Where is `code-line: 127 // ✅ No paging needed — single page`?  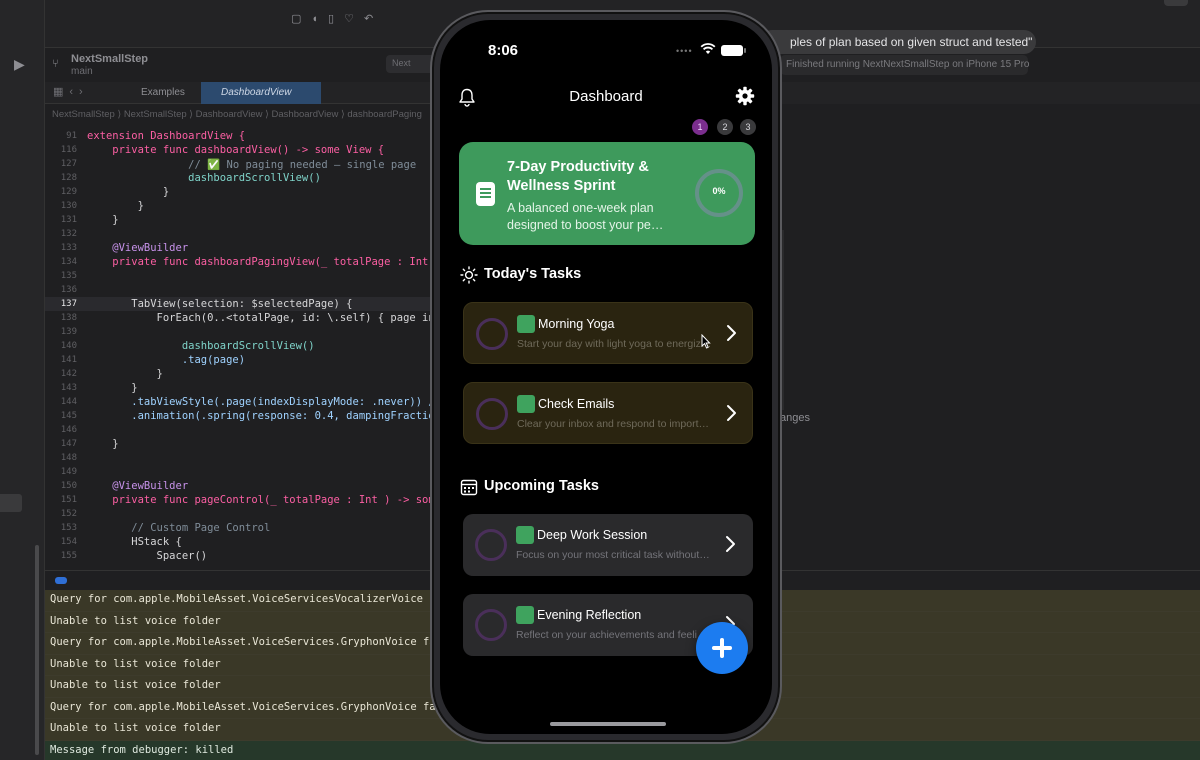 code-line: 127 // ✅ No paging needed — single page is located at coordinates (240, 164).